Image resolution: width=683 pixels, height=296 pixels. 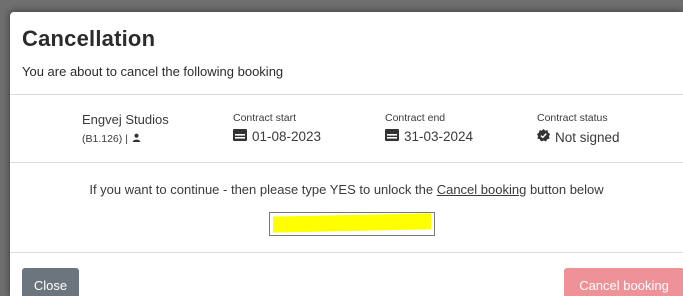 What do you see at coordinates (89, 38) in the screenshot?
I see `dialog-title: Cancellation` at bounding box center [89, 38].